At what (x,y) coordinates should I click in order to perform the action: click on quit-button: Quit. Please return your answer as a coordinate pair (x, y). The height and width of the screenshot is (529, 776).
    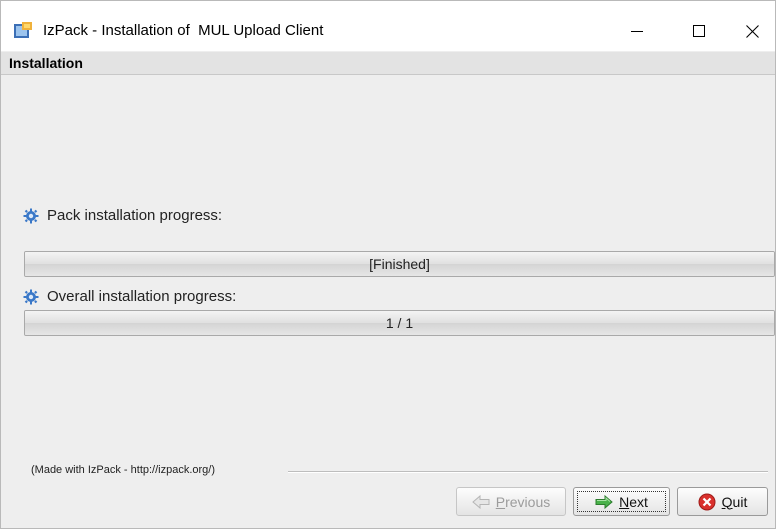
    Looking at the image, I should click on (722, 501).